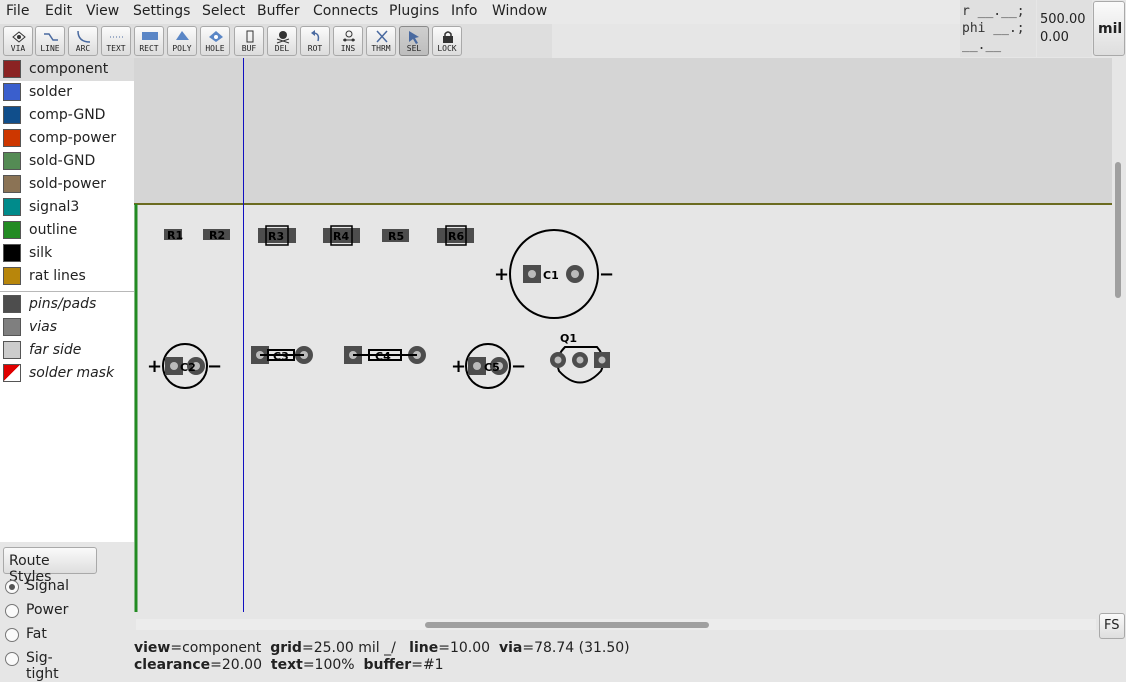 This screenshot has height=682, width=1126. Describe the element at coordinates (1118, 230) in the screenshot. I see `vertical-scroll-thumb` at that location.